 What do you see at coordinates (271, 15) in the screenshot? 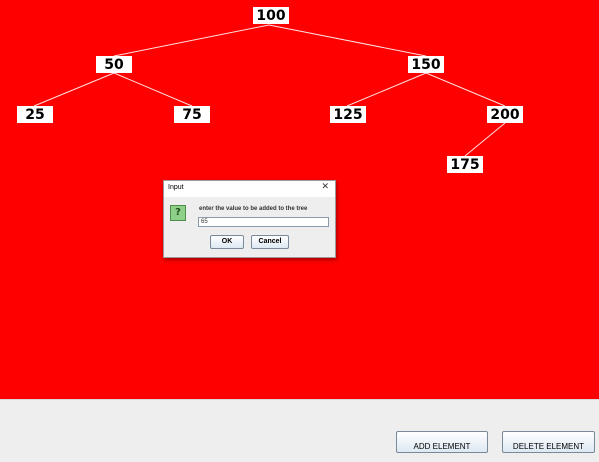
I see `tree-node: 100` at bounding box center [271, 15].